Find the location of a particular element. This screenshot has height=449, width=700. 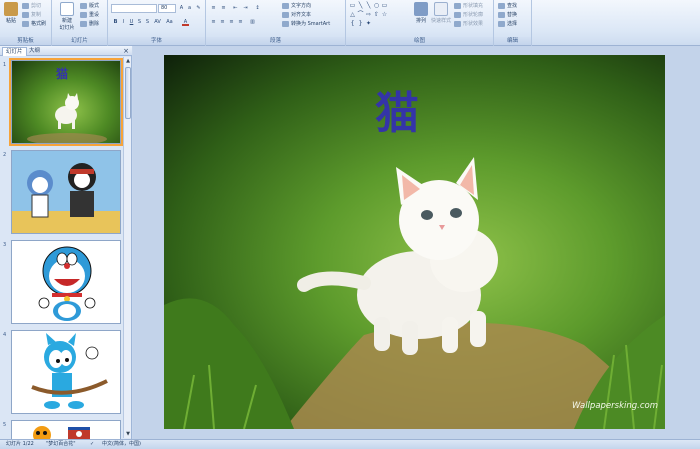

new-slide-icon is located at coordinates (67, 9).